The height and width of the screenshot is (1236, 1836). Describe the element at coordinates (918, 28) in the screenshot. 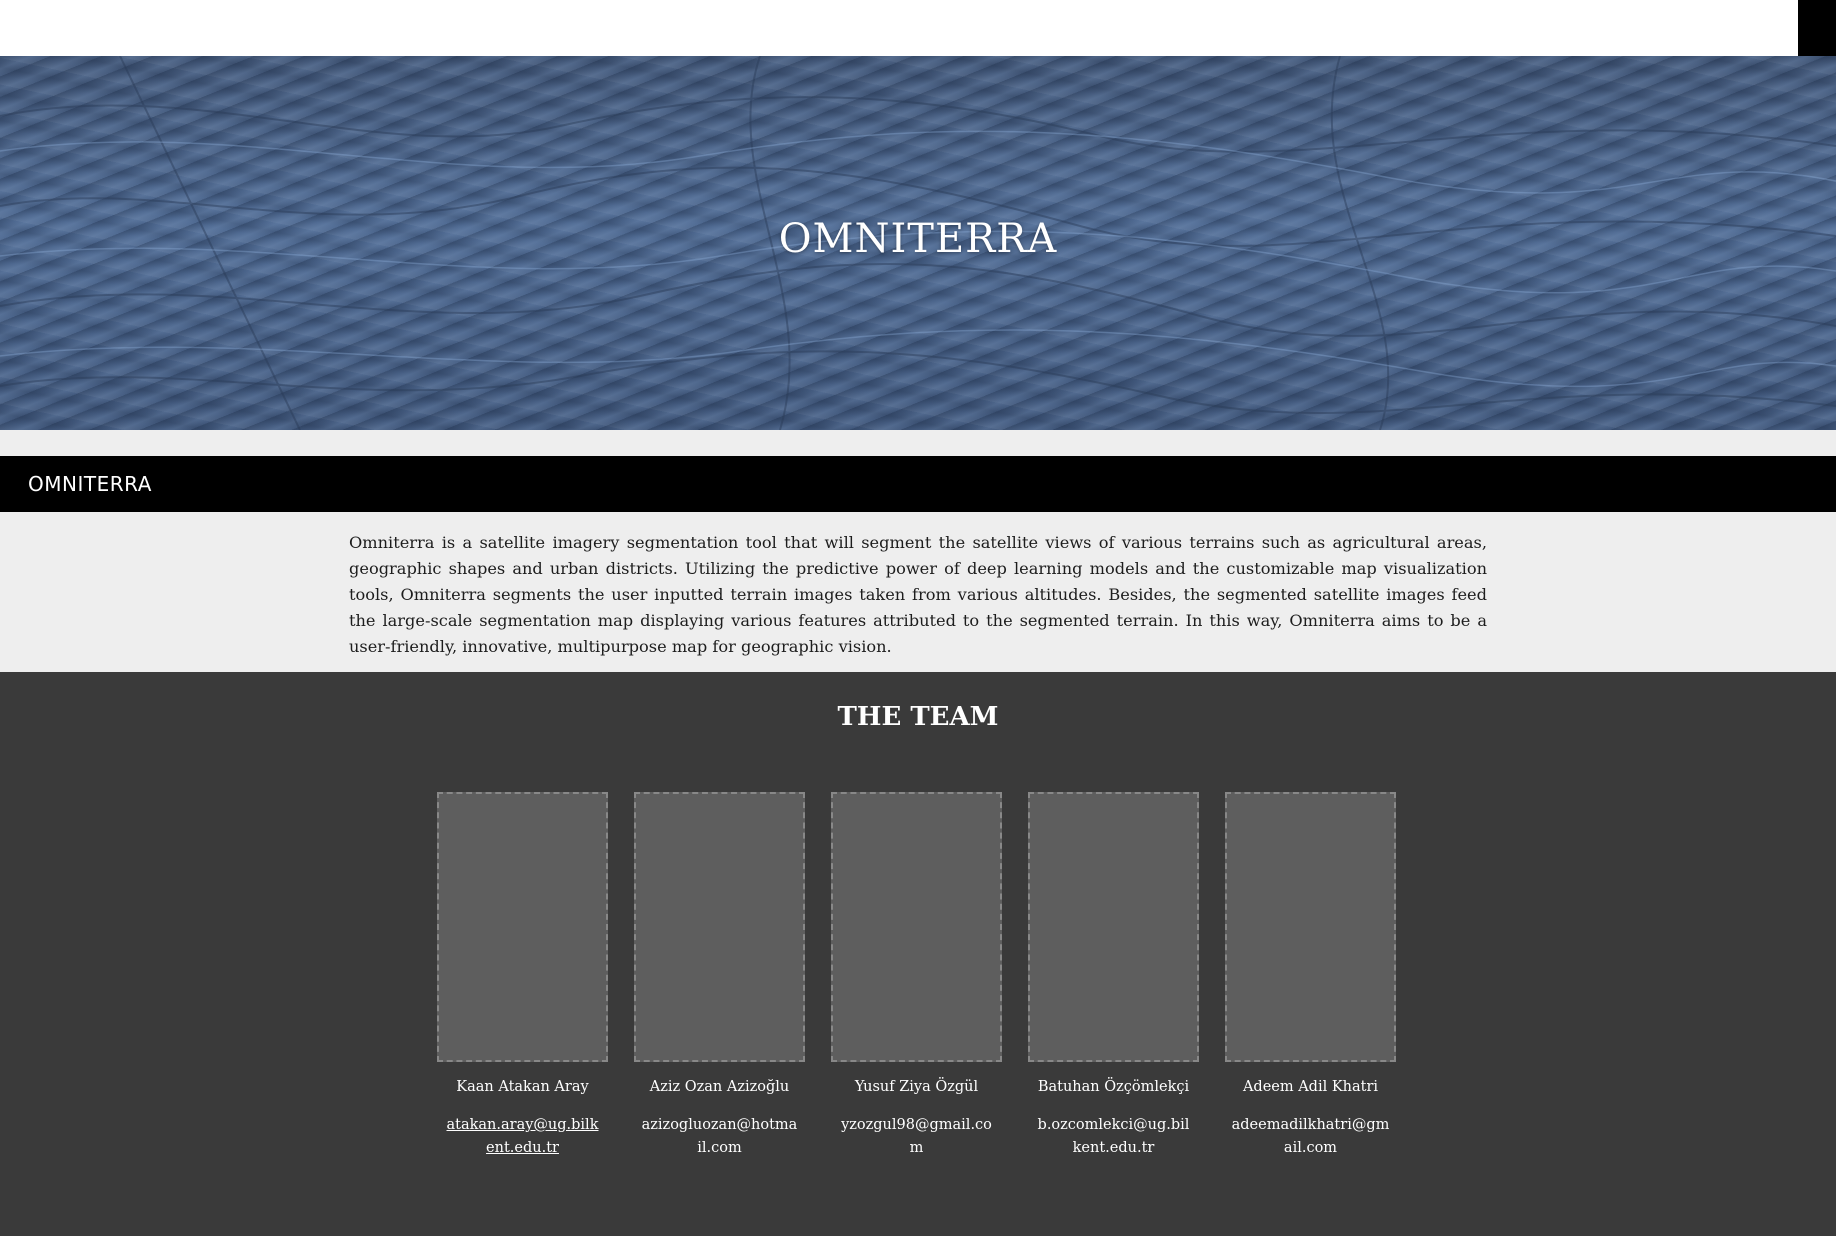

I see `top-navbar` at that location.